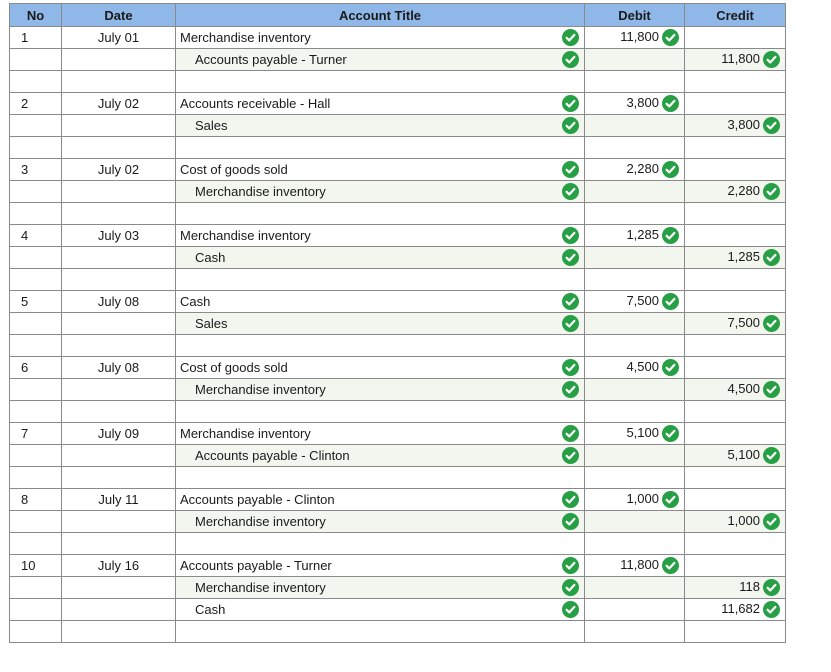  What do you see at coordinates (634, 433) in the screenshot?
I see `debit-cell: 5,100` at bounding box center [634, 433].